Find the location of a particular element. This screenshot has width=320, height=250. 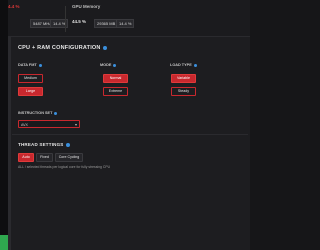

data-fmt-label-text: DATA FMT is located at coordinates (27, 65).